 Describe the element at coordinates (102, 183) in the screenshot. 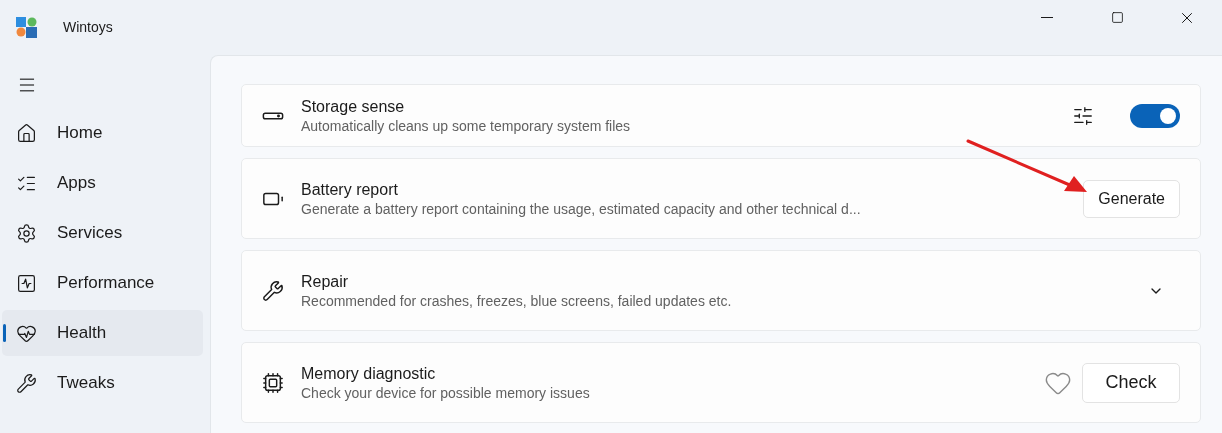

I see `sidebar-item: Apps` at that location.